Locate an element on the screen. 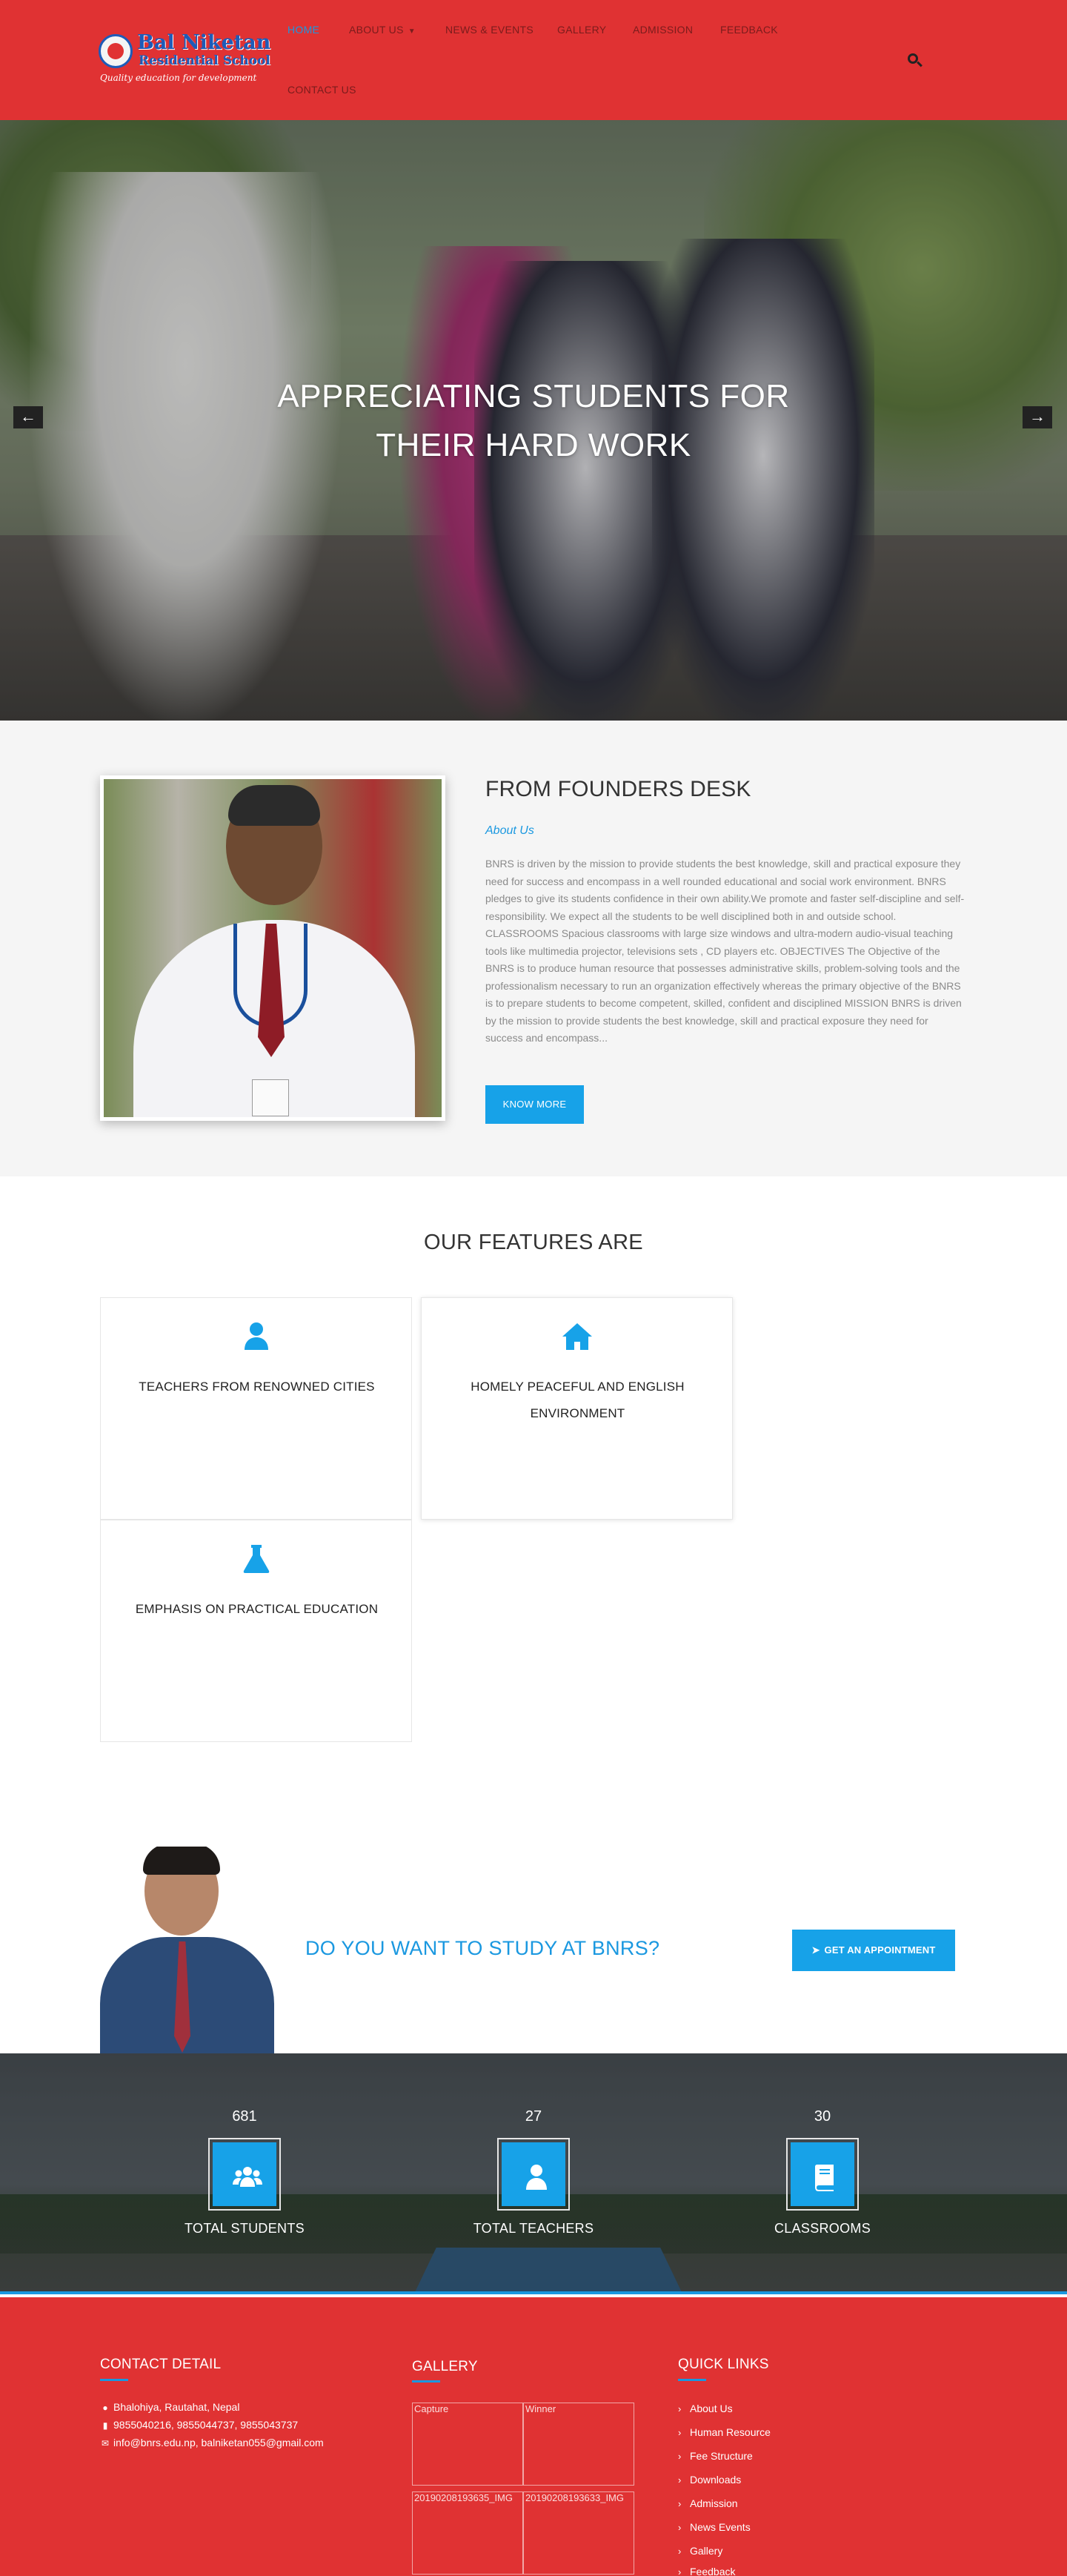  nav-home-label: HOME is located at coordinates (303, 30).